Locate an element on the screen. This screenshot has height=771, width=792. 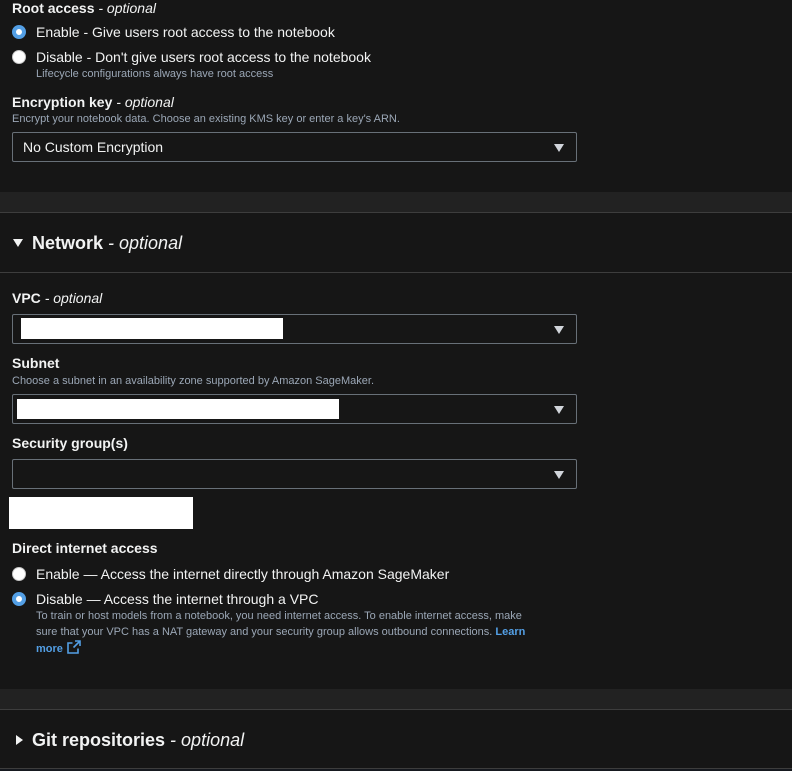
direct-internet-disable-radio is located at coordinates (19, 599).